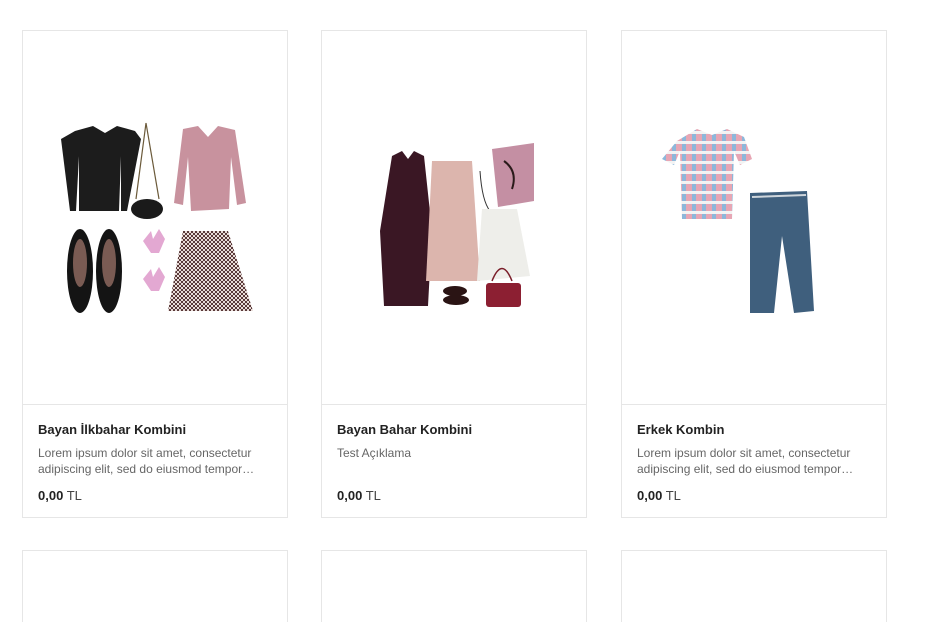 This screenshot has width=939, height=622. What do you see at coordinates (155, 429) in the screenshot?
I see `product-title: Bayan İlkbahar Kombini` at bounding box center [155, 429].